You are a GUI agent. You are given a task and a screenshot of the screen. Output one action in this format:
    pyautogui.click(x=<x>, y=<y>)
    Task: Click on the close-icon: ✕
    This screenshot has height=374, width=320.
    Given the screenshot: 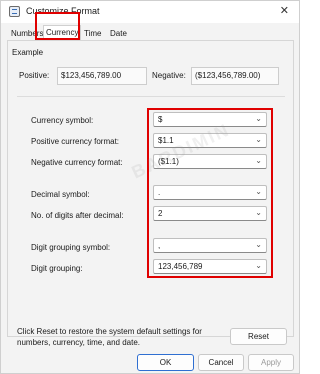 What is the action you would take?
    pyautogui.click(x=284, y=10)
    